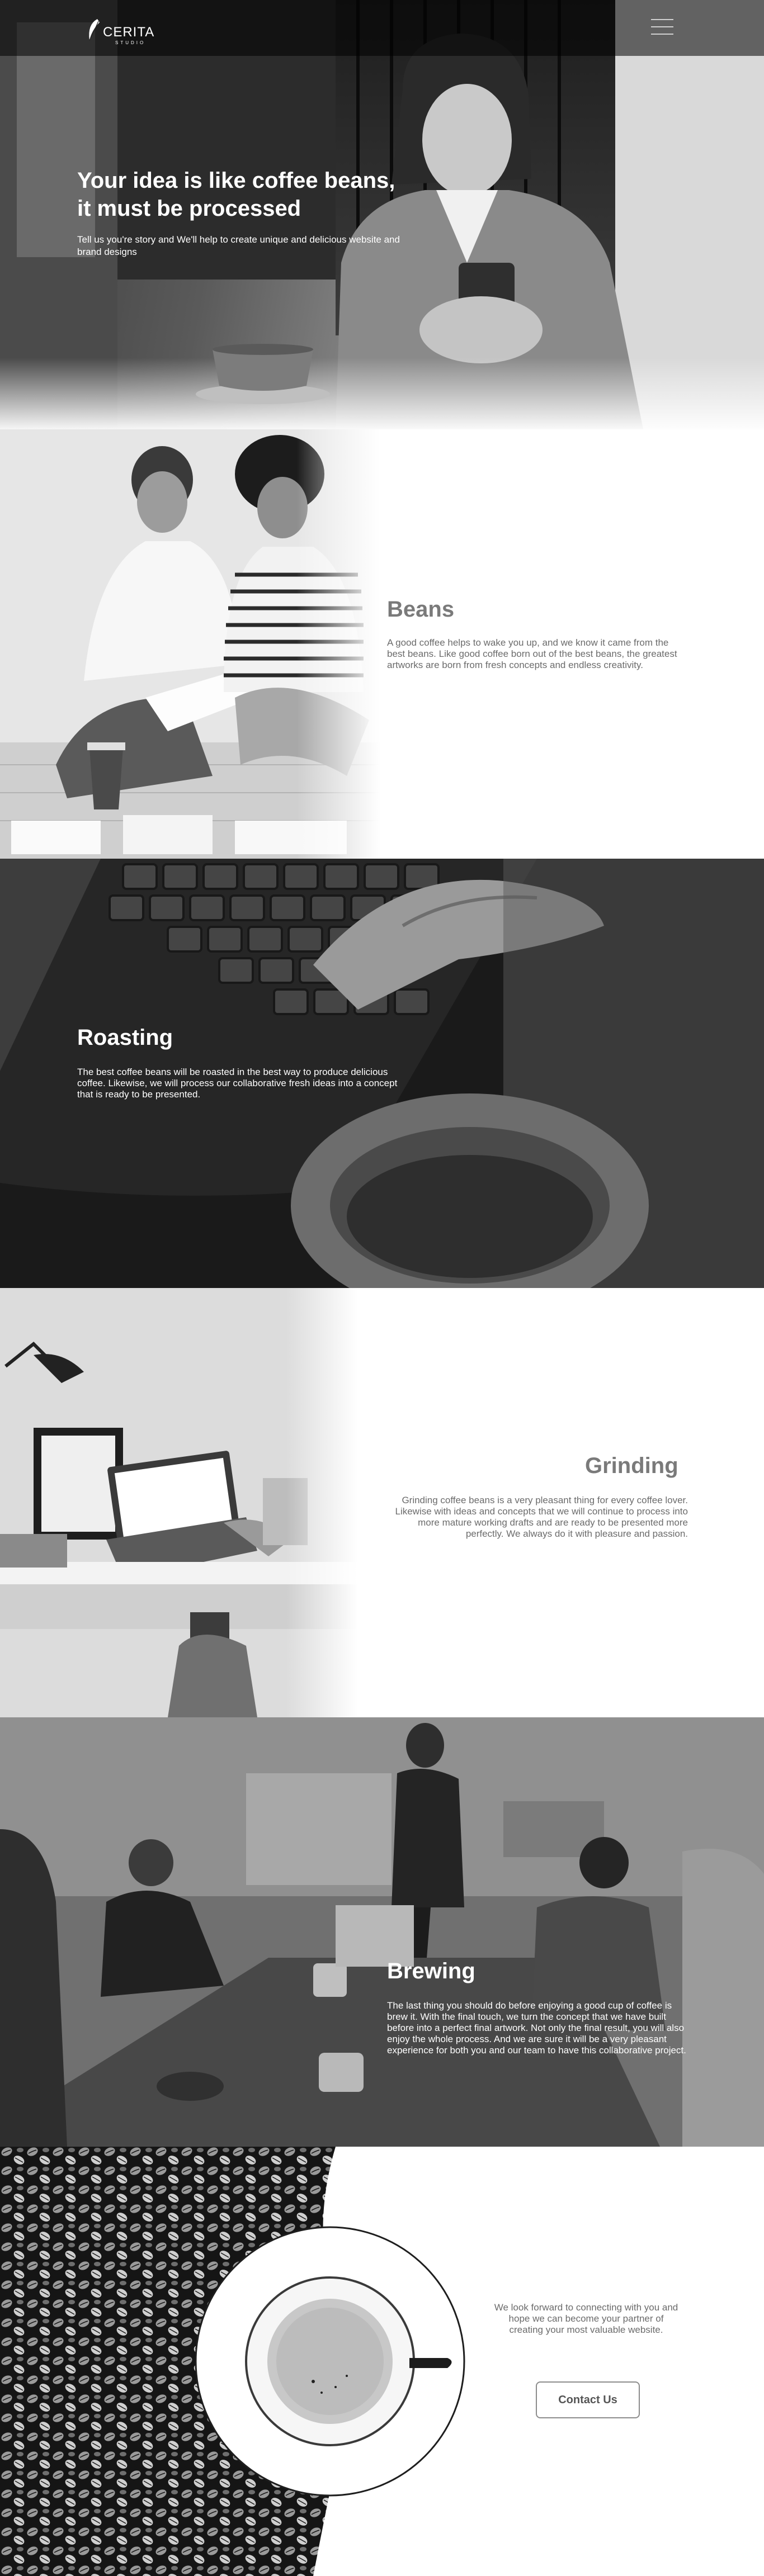 Image resolution: width=764 pixels, height=2576 pixels. I want to click on contact-us-button: Contact Us, so click(588, 2399).